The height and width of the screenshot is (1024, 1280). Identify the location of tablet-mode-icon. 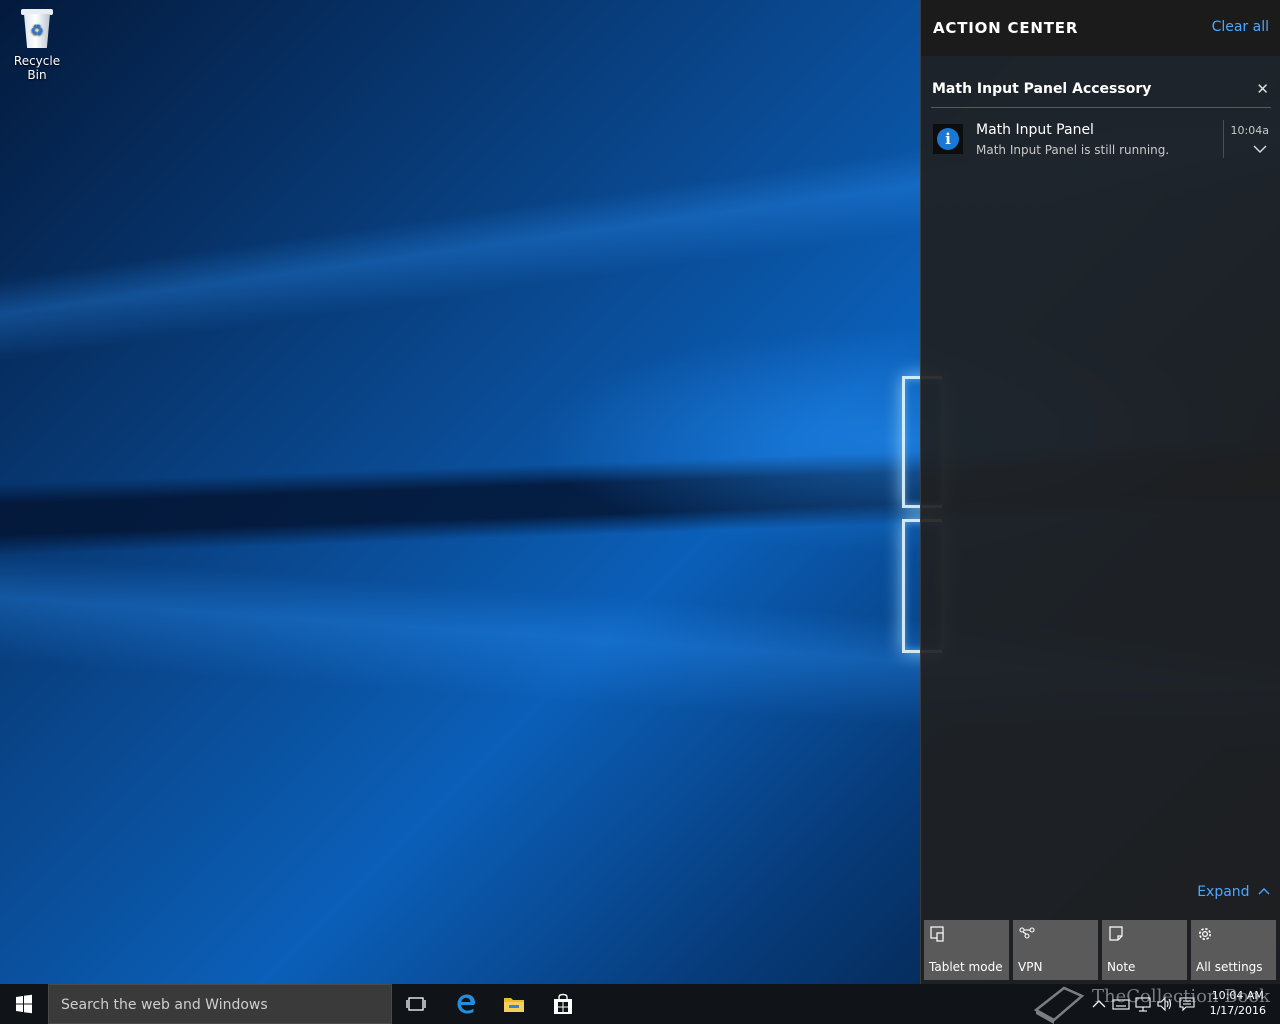
(937, 934).